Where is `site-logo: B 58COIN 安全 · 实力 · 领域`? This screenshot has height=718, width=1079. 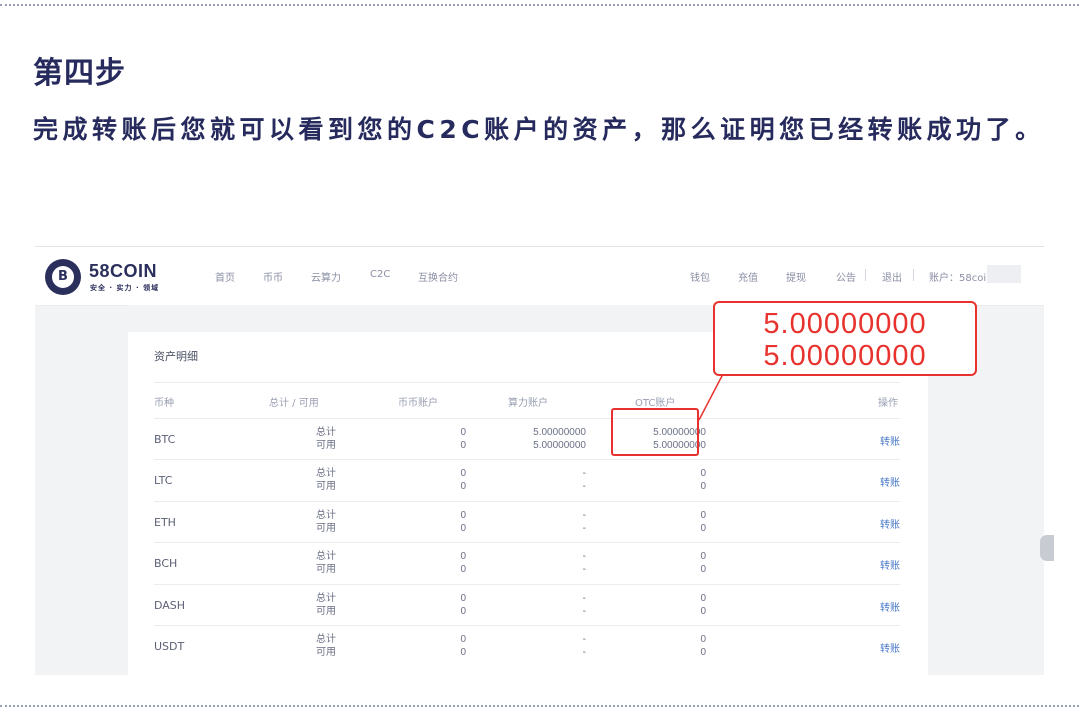
site-logo: B 58COIN 安全 · 实力 · 领域 is located at coordinates (110, 277).